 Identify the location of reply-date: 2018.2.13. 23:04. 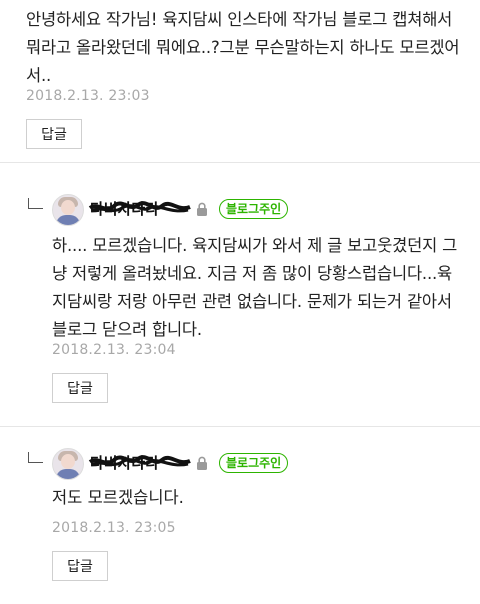
(114, 350).